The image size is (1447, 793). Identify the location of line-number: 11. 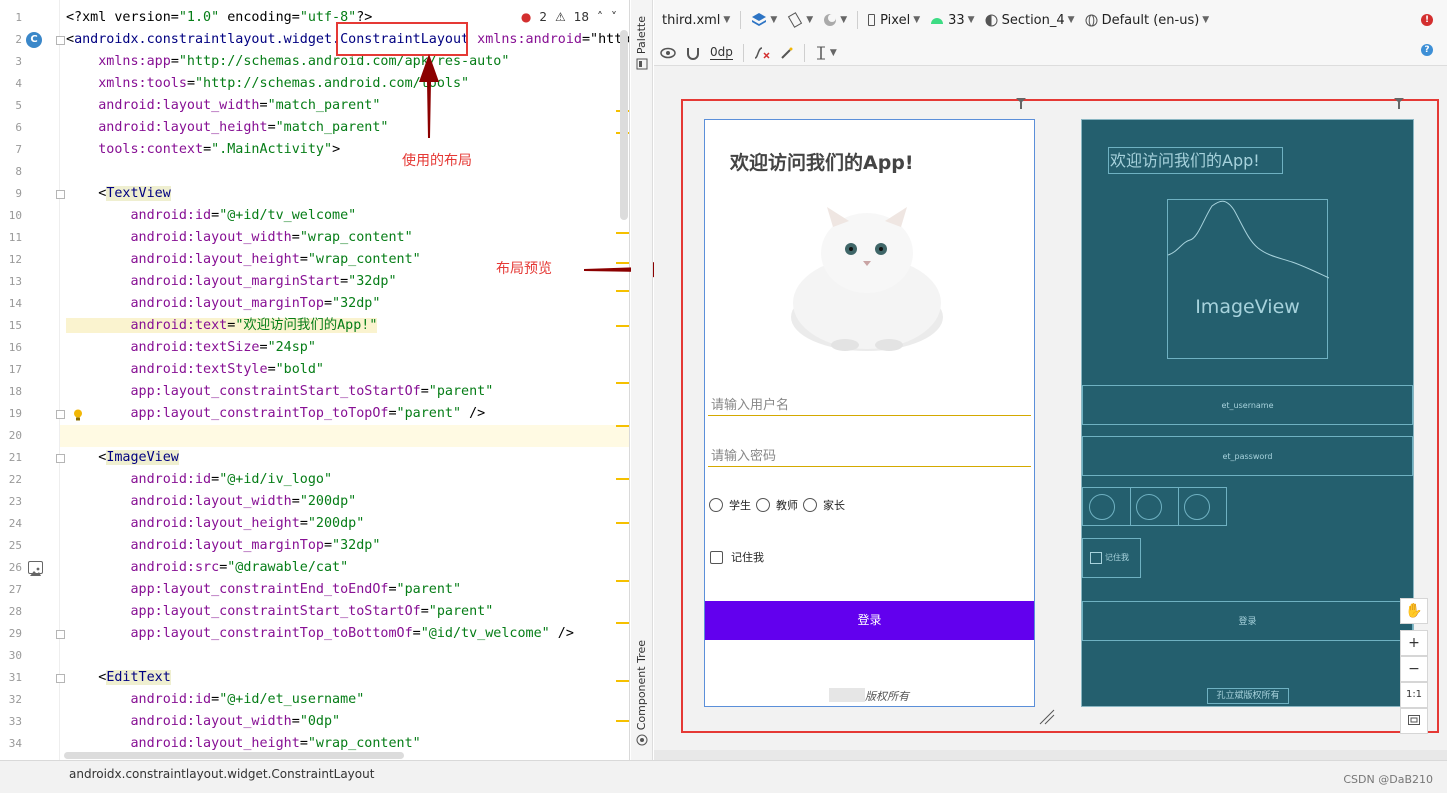
(11, 238).